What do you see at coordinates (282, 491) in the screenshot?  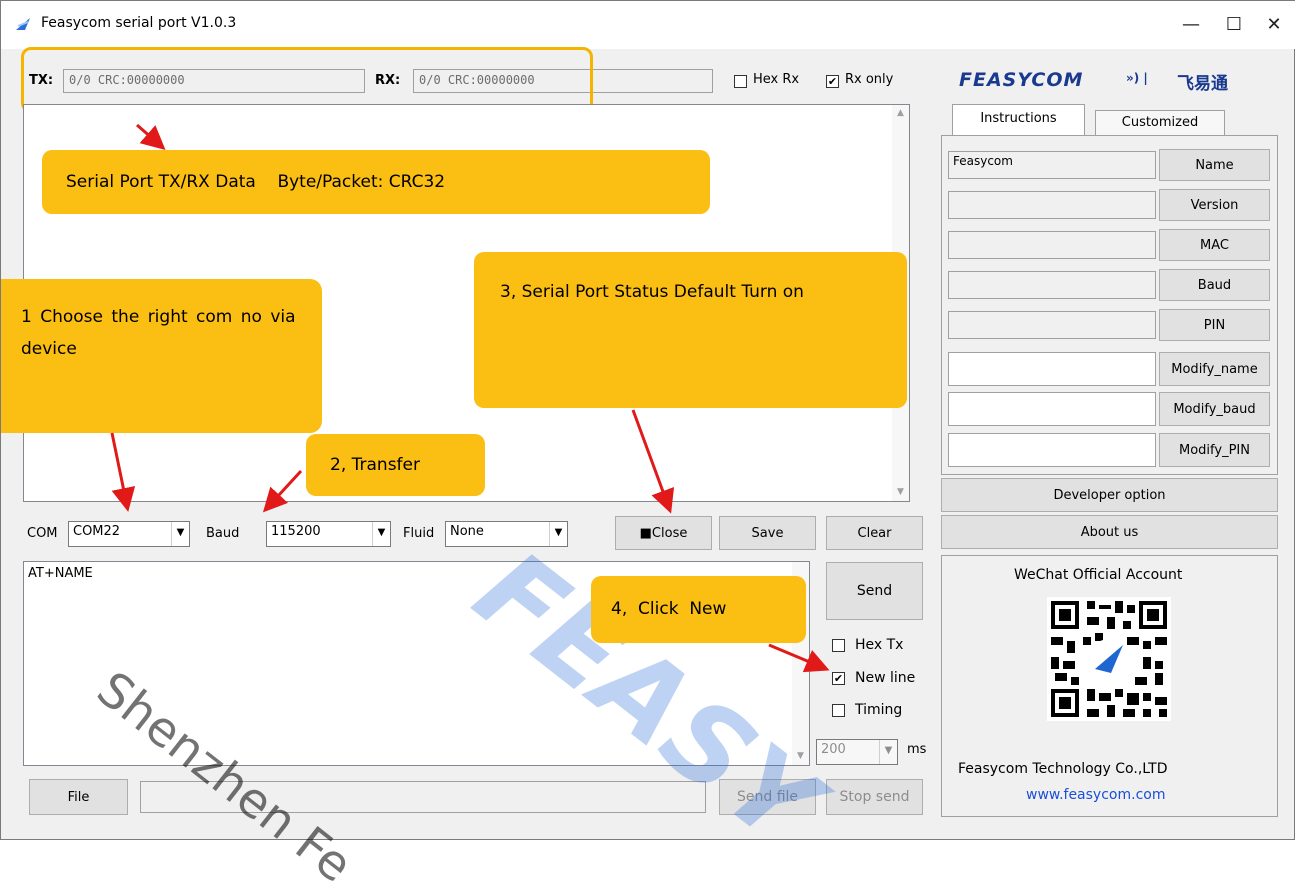 I see `arrow-to-baud-icon` at bounding box center [282, 491].